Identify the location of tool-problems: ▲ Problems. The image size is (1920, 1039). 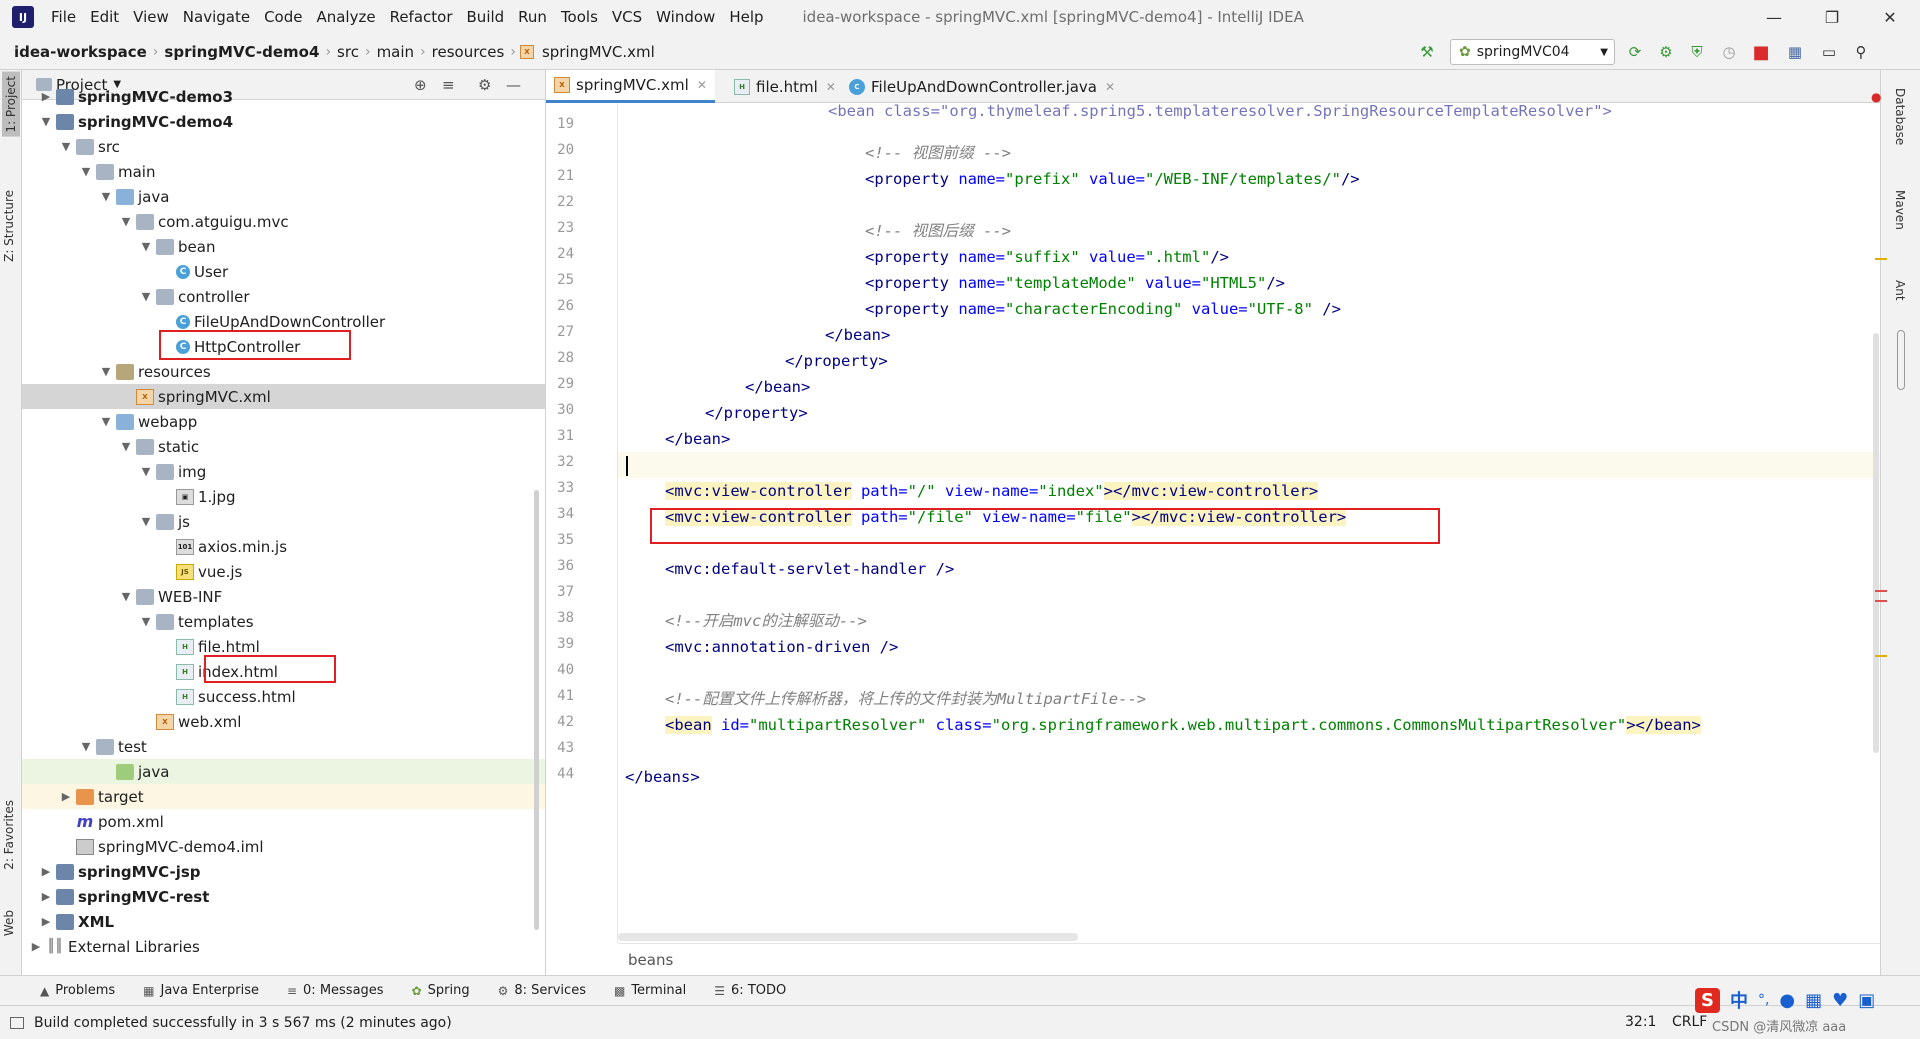
(77, 990).